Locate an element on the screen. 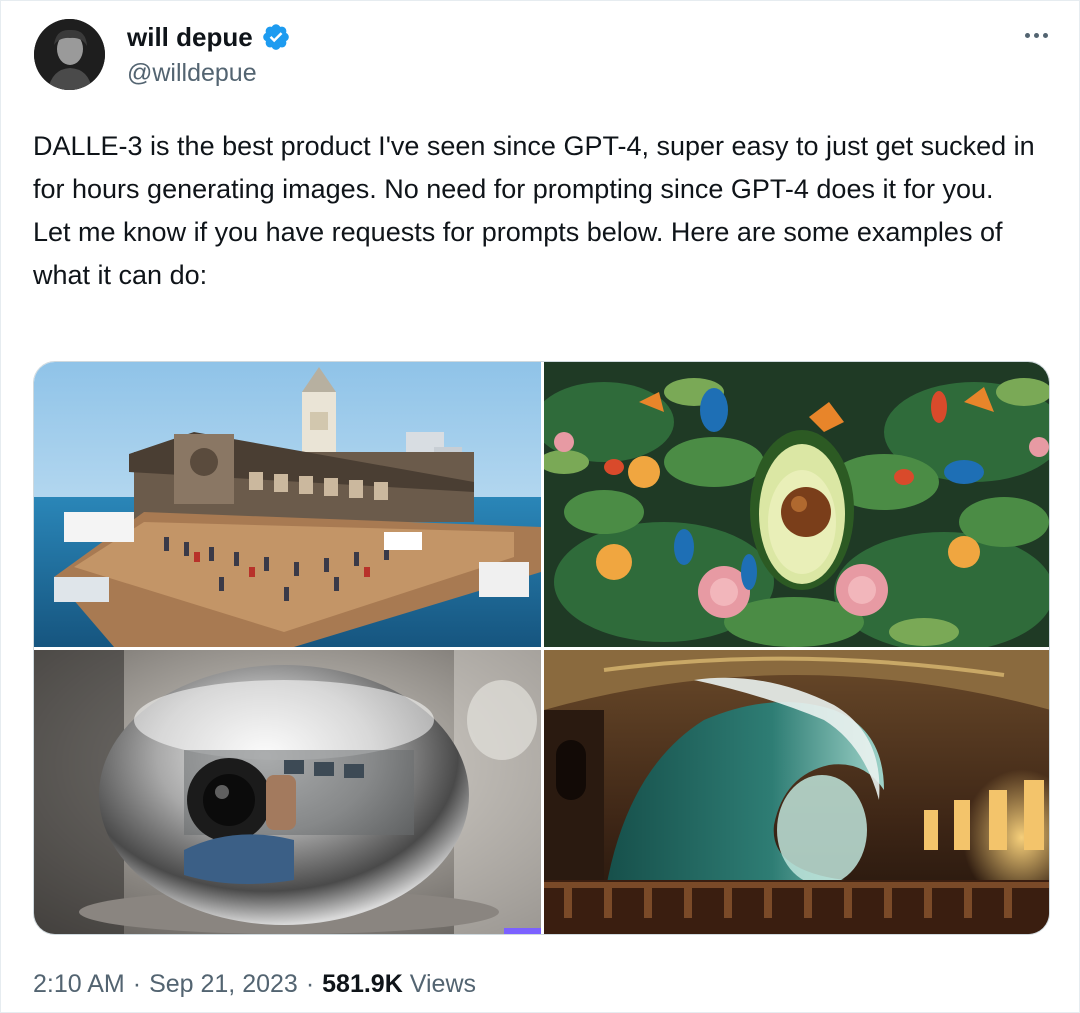  tweet-time: 2:10 AM is located at coordinates (79, 984).